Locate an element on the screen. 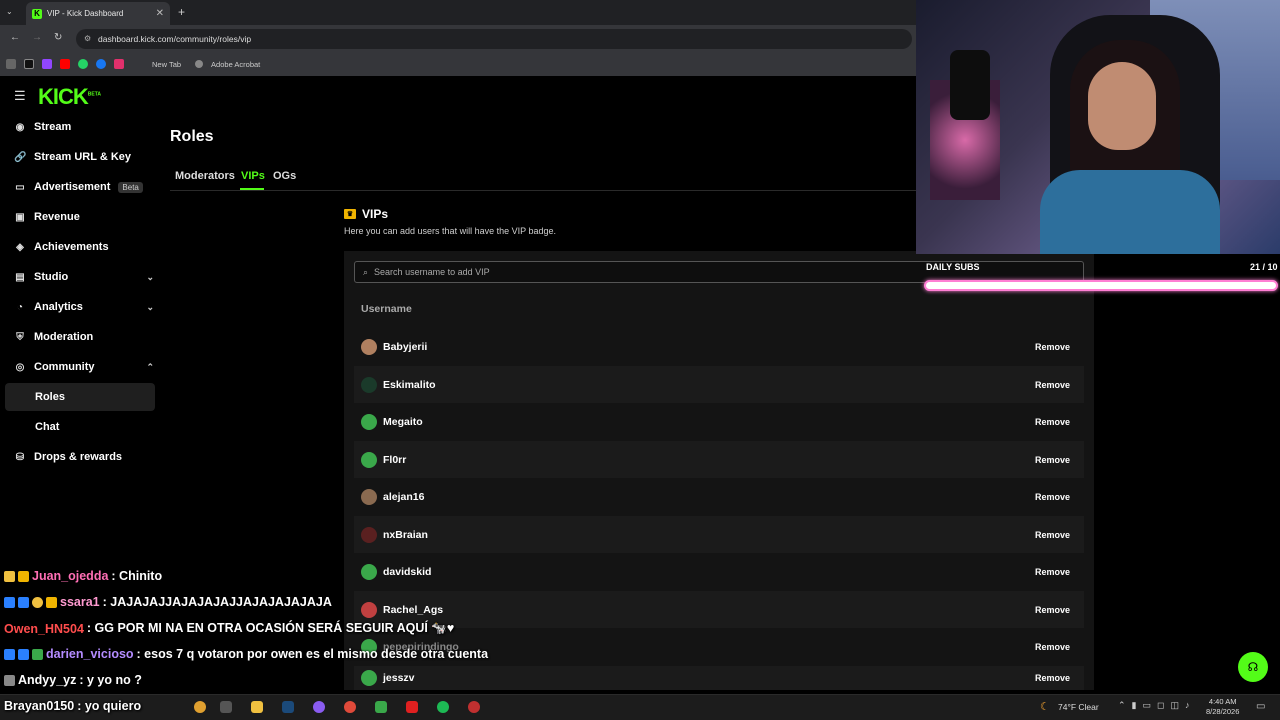 This screenshot has width=1280, height=720. new-tab-icon: + is located at coordinates (181, 12).